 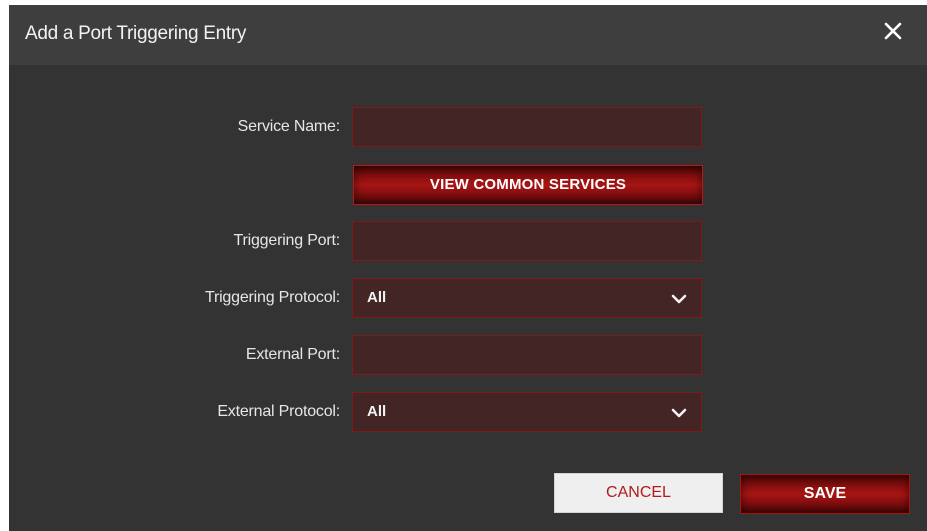 I want to click on external-port-row: External Port:, so click(x=468, y=355).